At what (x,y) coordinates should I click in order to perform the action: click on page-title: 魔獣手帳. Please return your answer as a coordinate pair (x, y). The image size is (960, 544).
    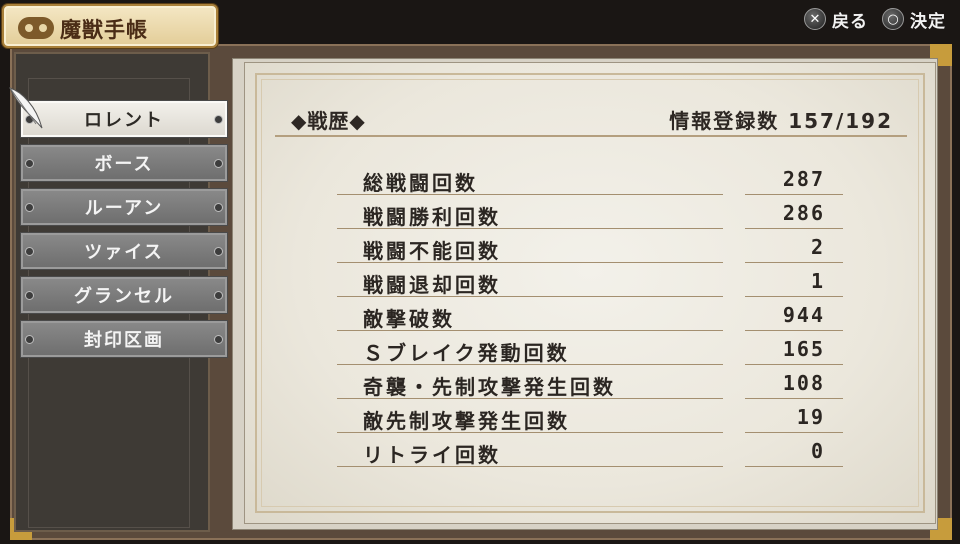
    Looking at the image, I should click on (104, 30).